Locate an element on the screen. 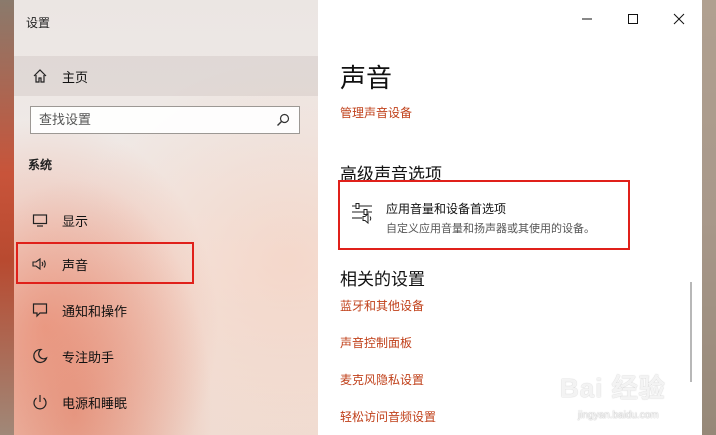 The height and width of the screenshot is (435, 716). close-icon is located at coordinates (679, 19).